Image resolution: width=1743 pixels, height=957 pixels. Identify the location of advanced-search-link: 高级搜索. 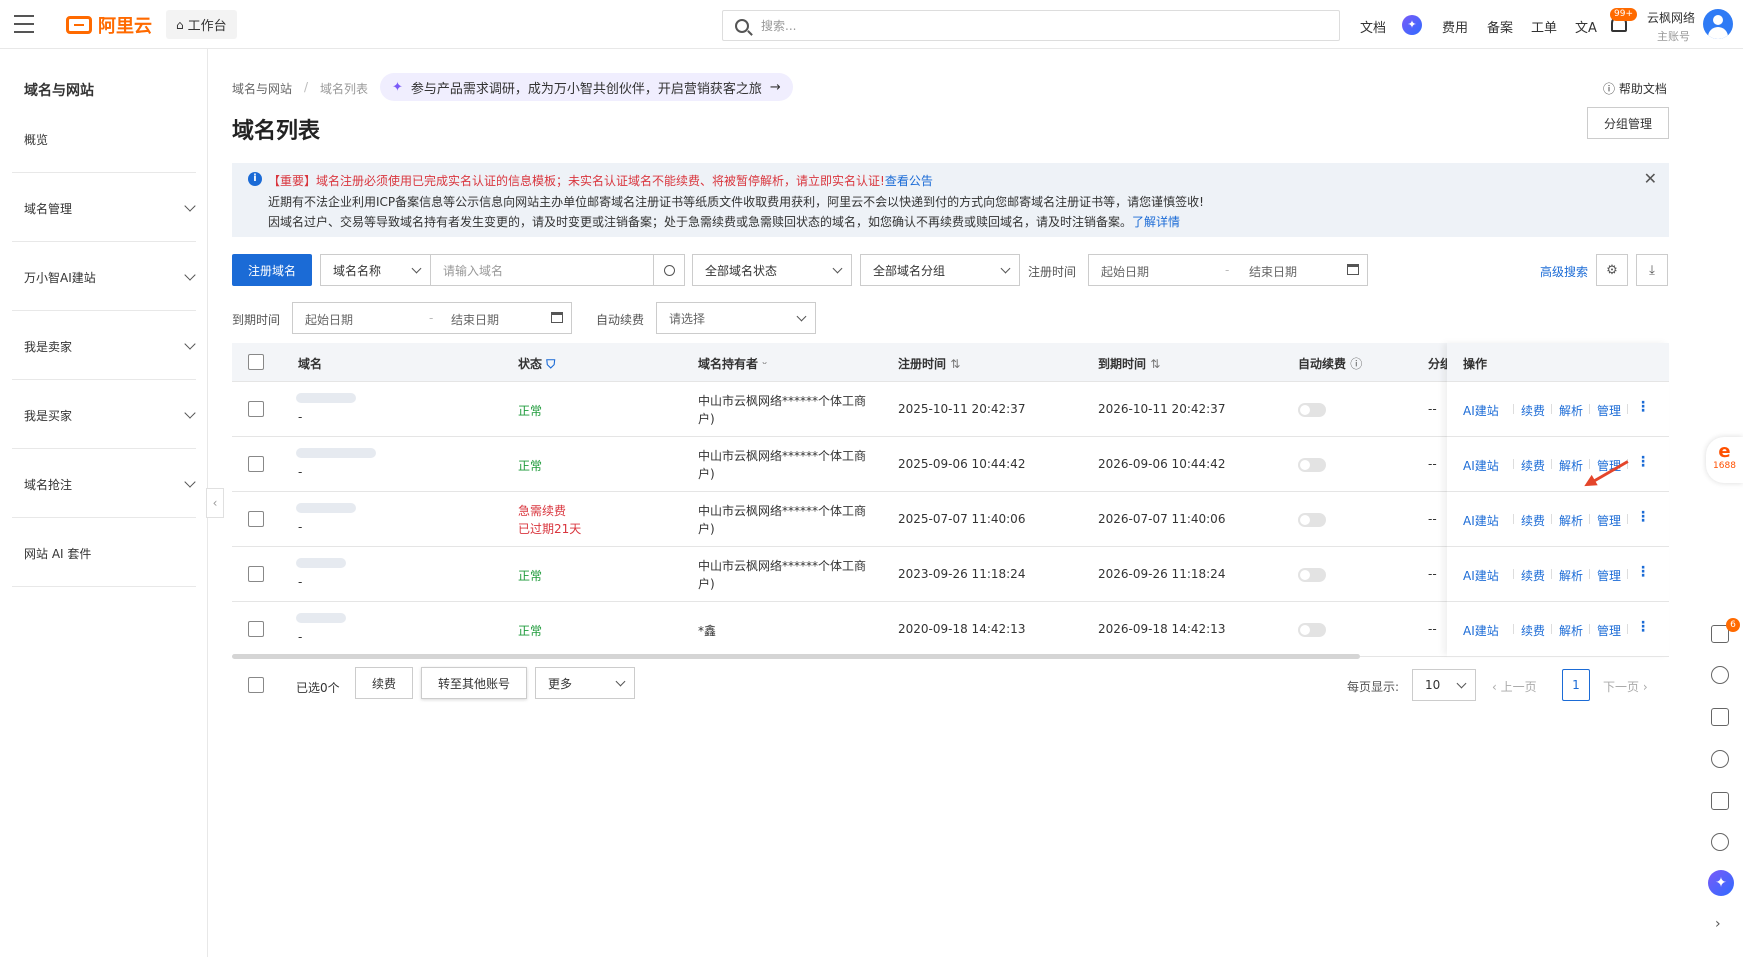
(1564, 271).